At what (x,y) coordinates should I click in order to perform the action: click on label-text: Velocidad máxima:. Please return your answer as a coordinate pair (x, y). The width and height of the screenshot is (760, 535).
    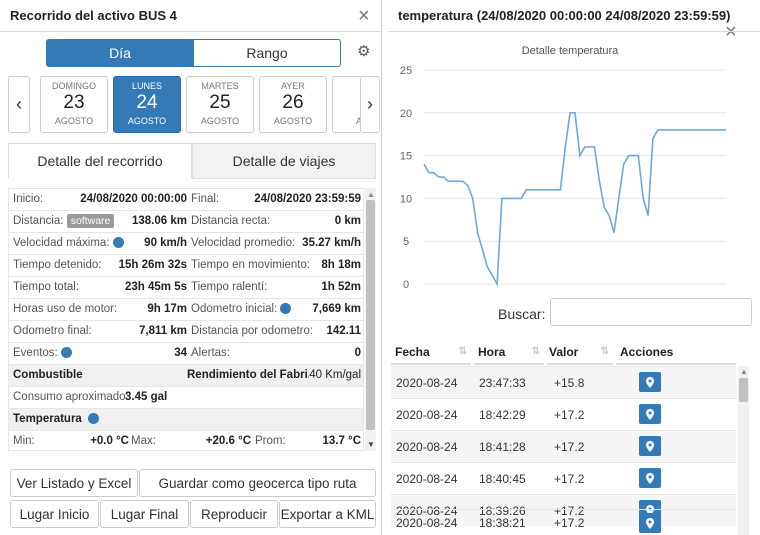
    Looking at the image, I should click on (61, 243).